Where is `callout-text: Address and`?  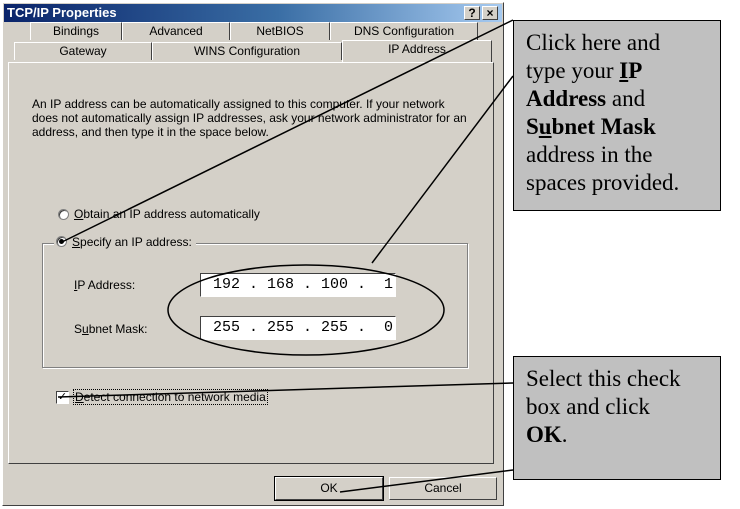 callout-text: Address and is located at coordinates (586, 98).